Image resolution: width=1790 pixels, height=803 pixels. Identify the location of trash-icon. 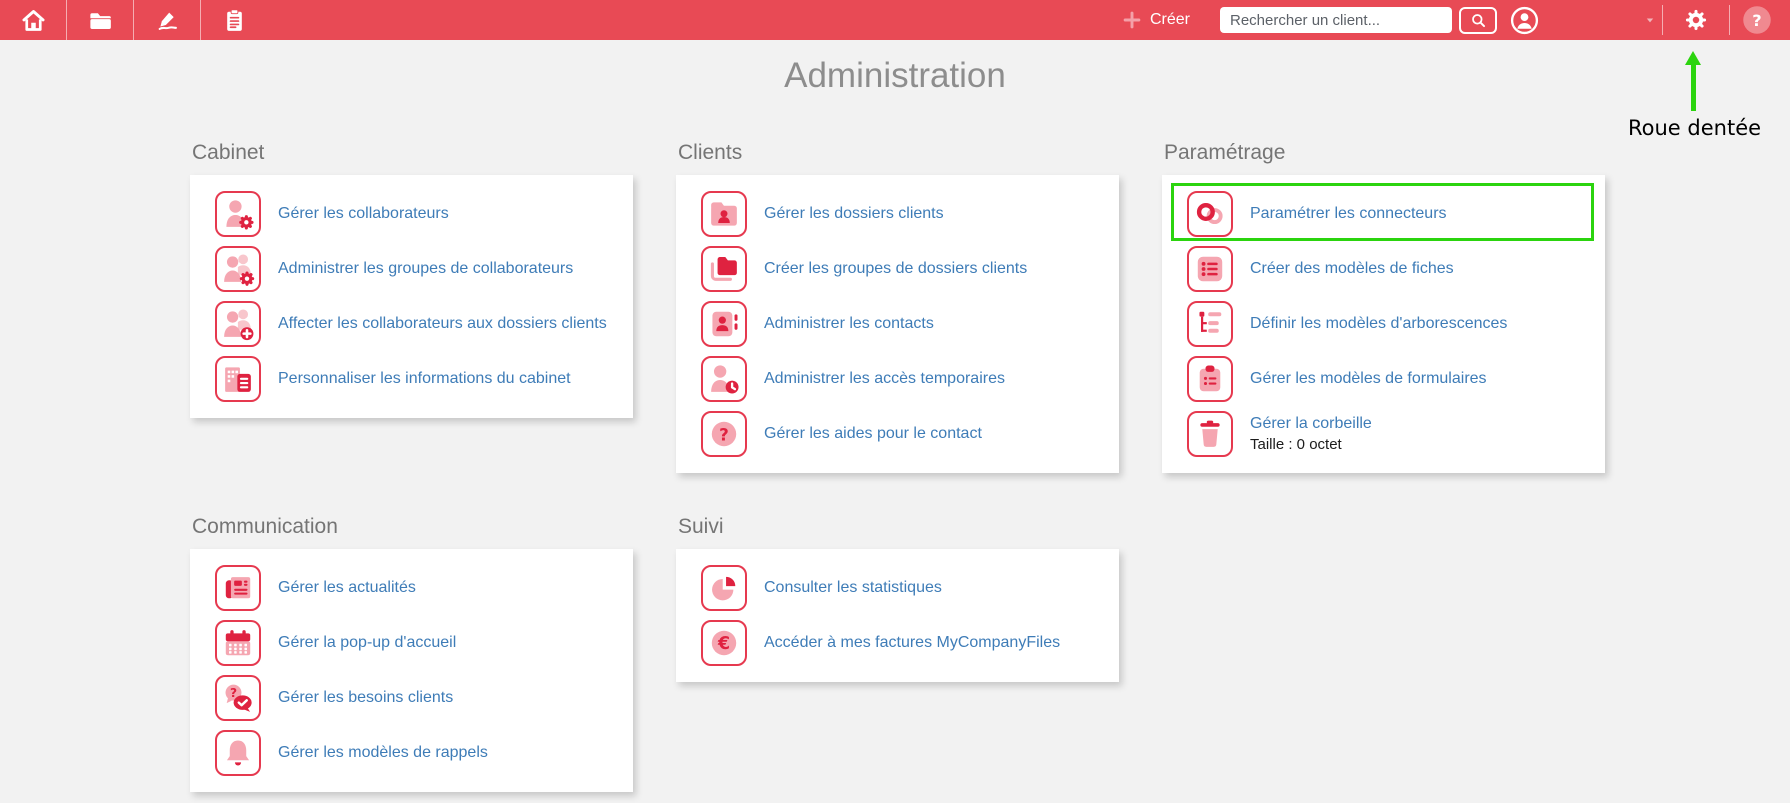
(1210, 433).